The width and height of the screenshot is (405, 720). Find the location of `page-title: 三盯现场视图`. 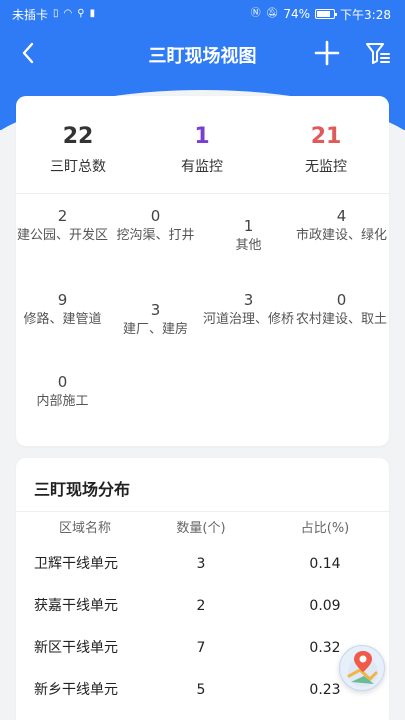

page-title: 三盯现场视图 is located at coordinates (202, 56).